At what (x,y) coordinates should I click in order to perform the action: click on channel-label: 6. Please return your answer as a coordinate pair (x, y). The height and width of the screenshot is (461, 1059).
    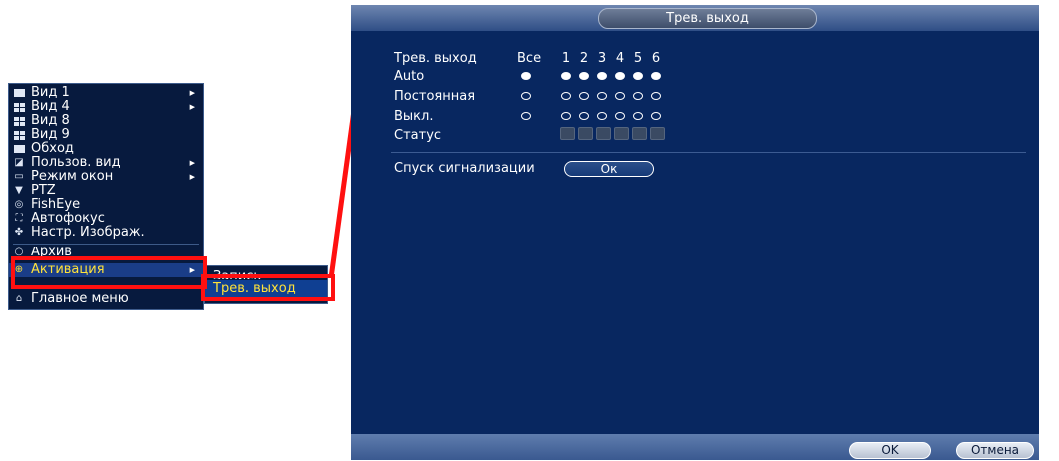
    Looking at the image, I should click on (656, 58).